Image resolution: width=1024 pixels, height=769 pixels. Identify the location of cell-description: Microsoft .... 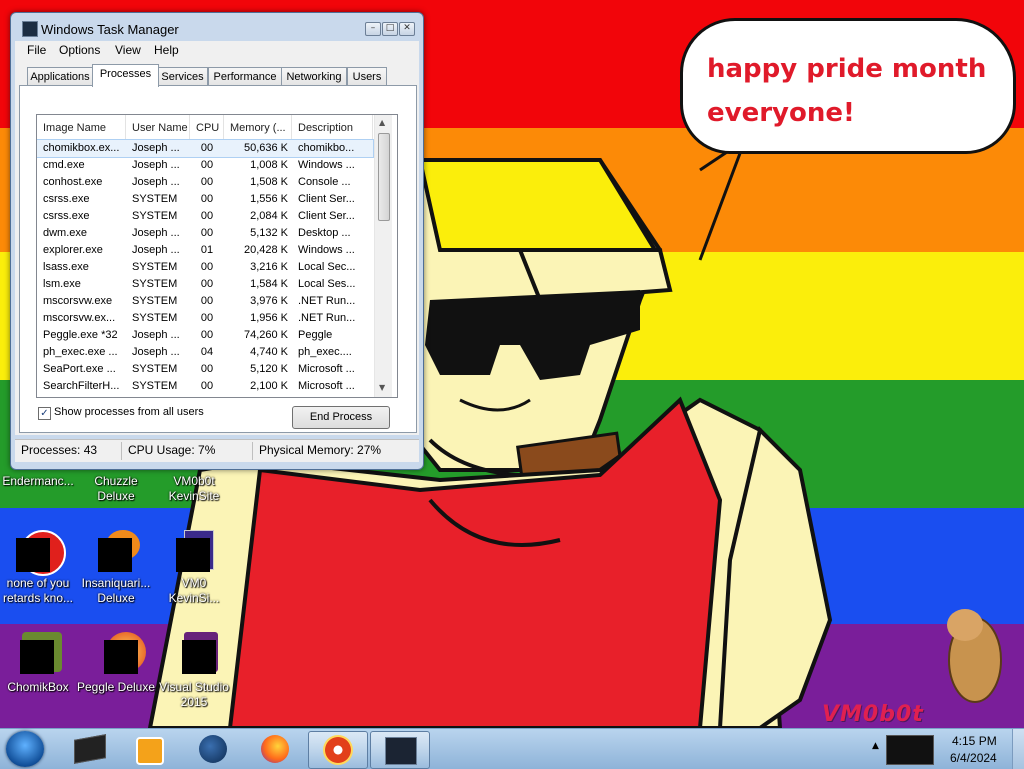
(326, 369).